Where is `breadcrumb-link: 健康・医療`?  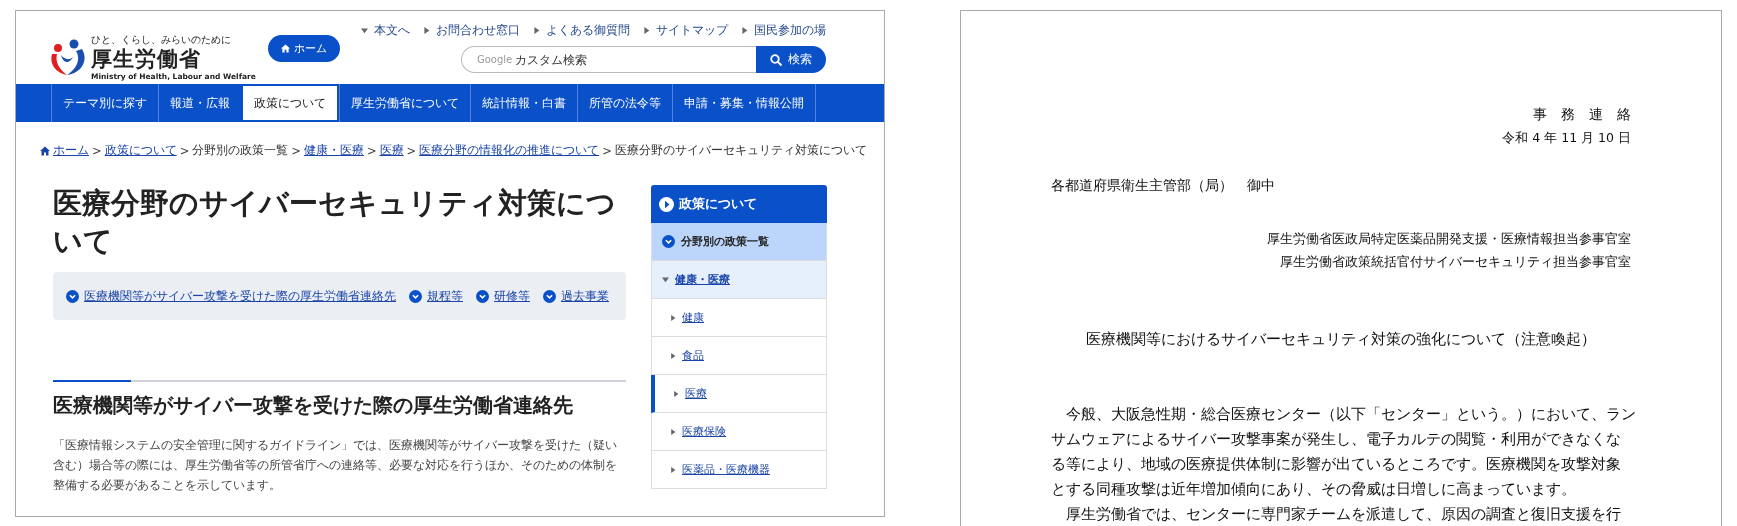 breadcrumb-link: 健康・医療 is located at coordinates (333, 150).